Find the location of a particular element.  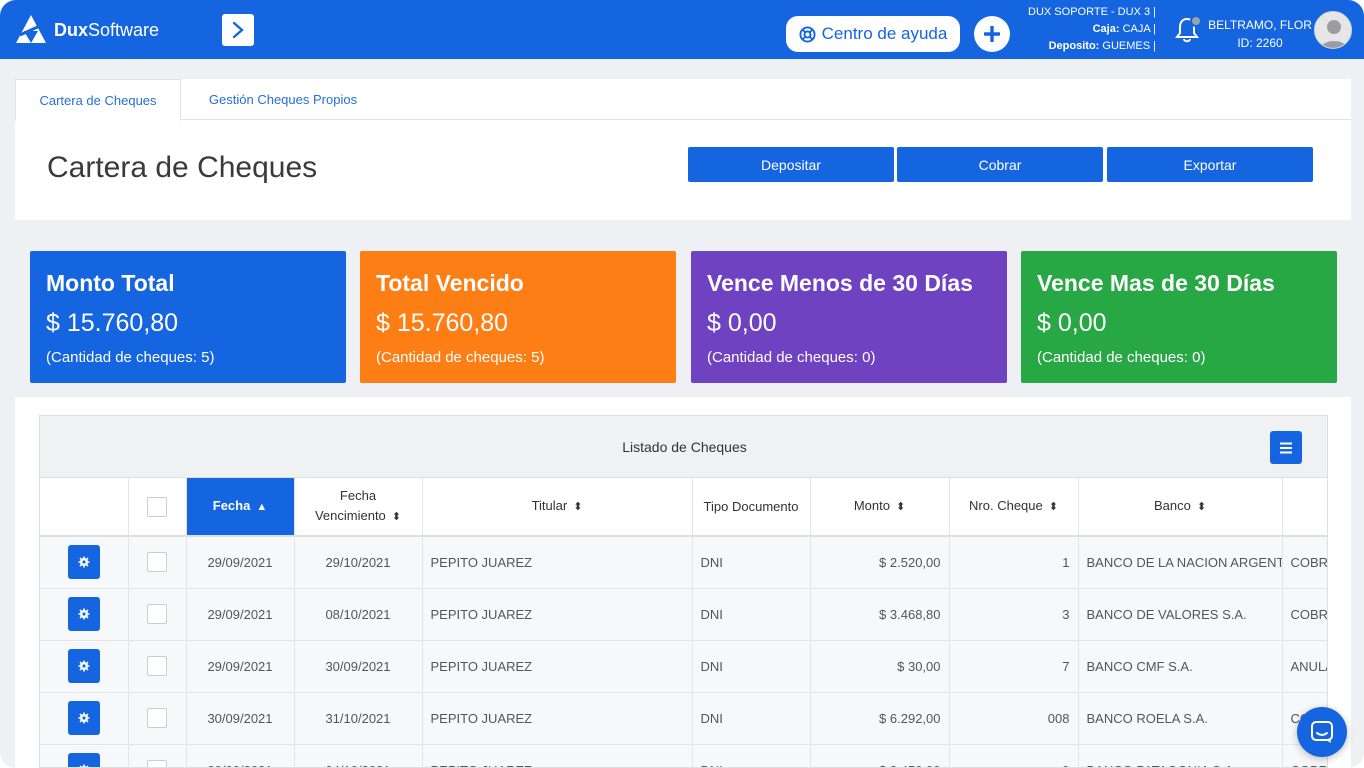

header-fecha-vencimiento: Fecha Vencimiento ⬍ is located at coordinates (358, 507).